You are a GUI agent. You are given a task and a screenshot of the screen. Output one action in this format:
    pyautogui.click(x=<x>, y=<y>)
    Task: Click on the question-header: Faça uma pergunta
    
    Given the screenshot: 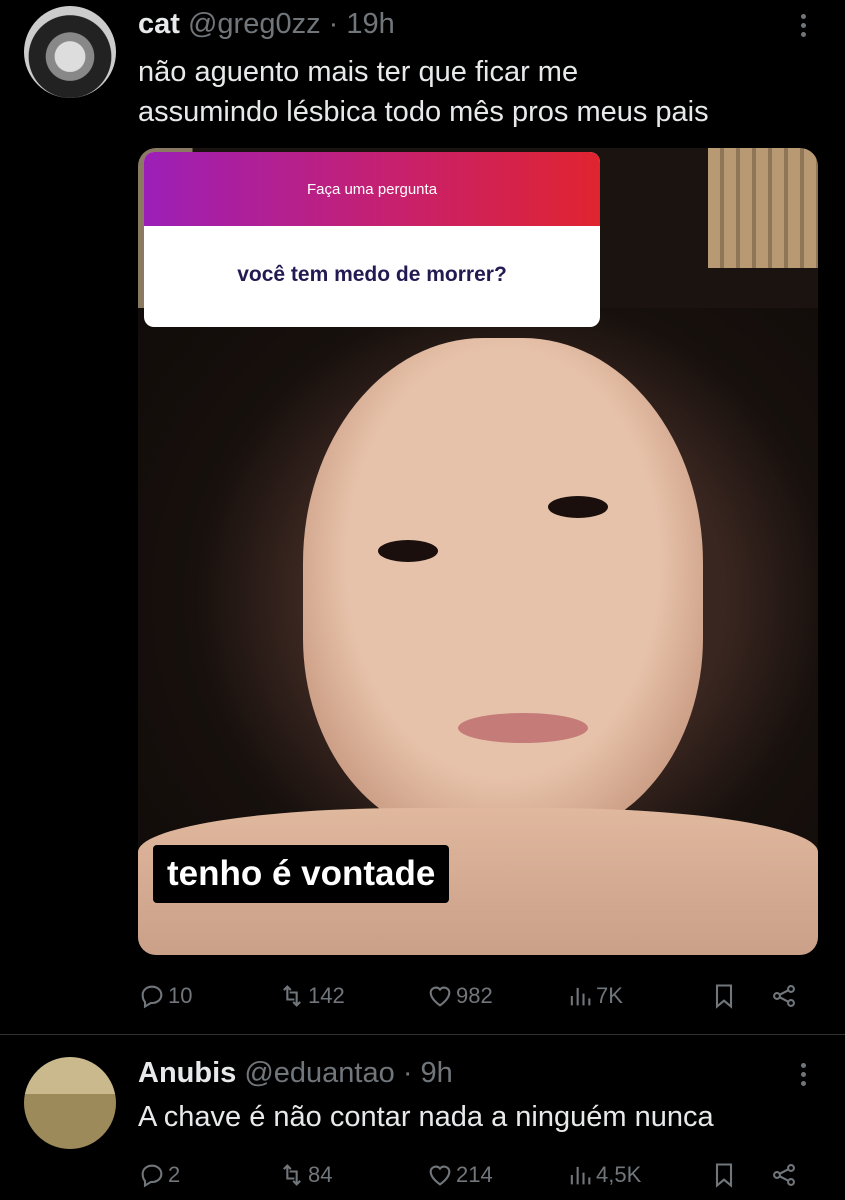 What is the action you would take?
    pyautogui.click(x=372, y=189)
    